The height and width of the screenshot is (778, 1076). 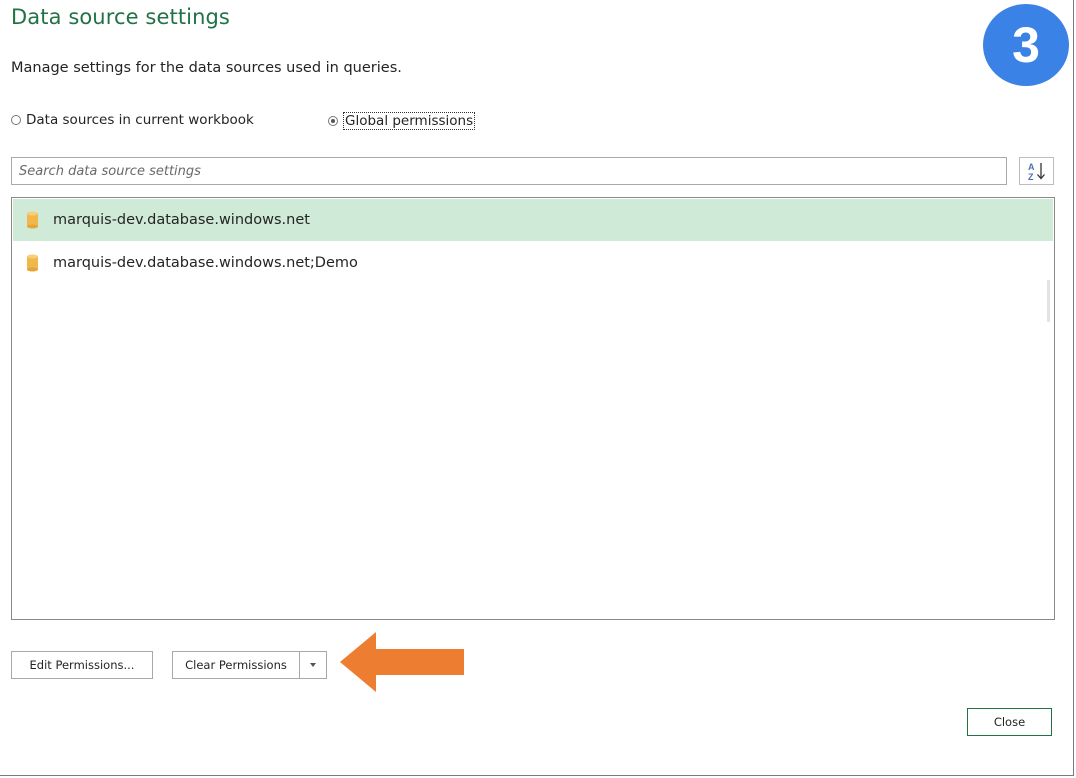 I want to click on radio-button-unchecked, so click(x=16, y=120).